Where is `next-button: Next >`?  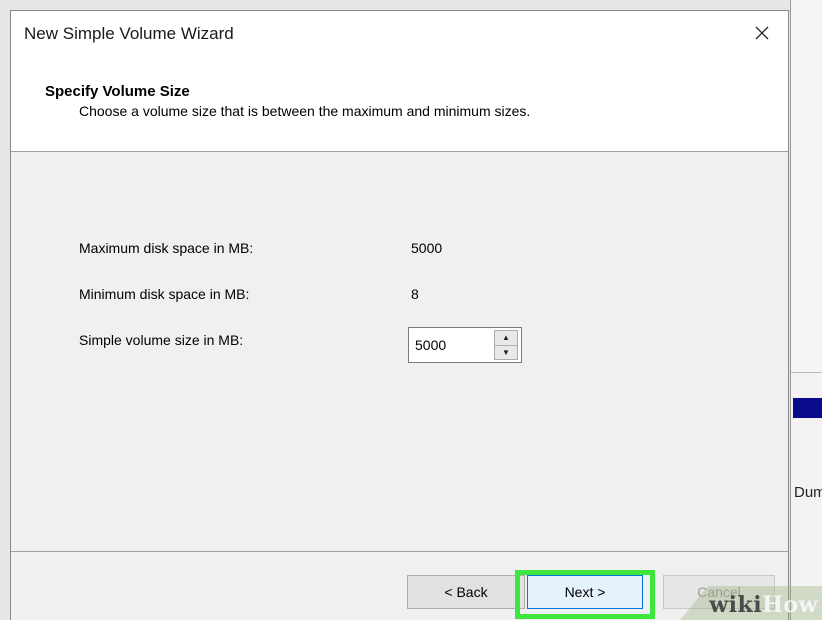 next-button: Next > is located at coordinates (585, 592).